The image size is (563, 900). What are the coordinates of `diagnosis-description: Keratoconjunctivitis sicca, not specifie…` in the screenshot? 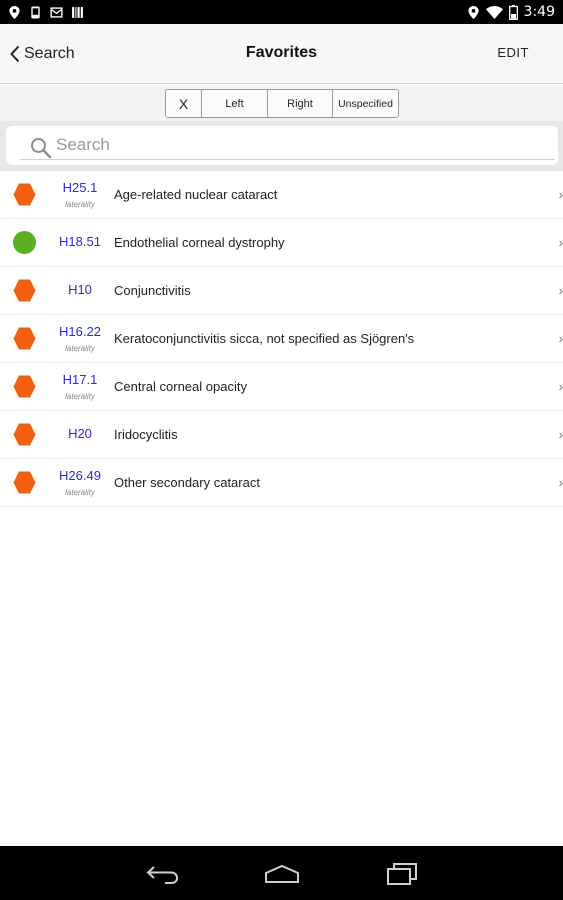 It's located at (264, 338).